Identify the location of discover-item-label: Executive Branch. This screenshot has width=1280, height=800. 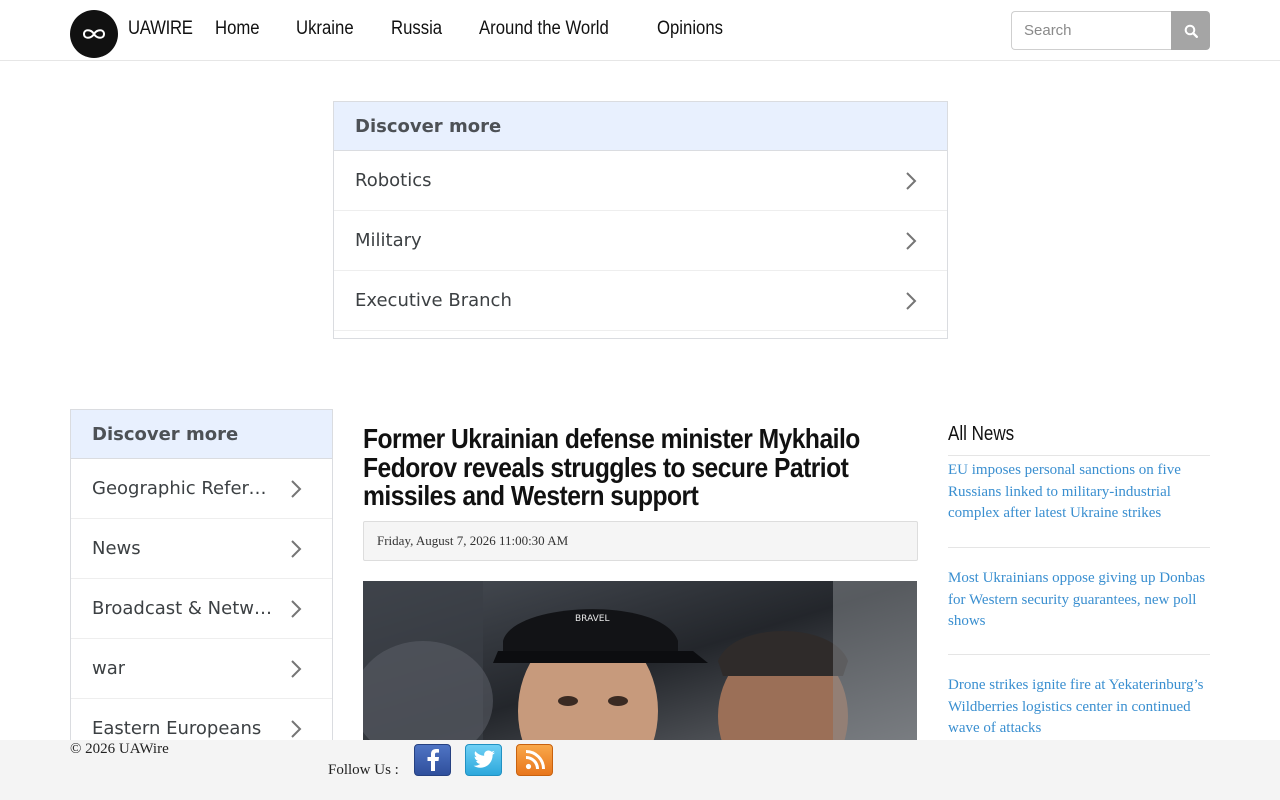
(433, 300).